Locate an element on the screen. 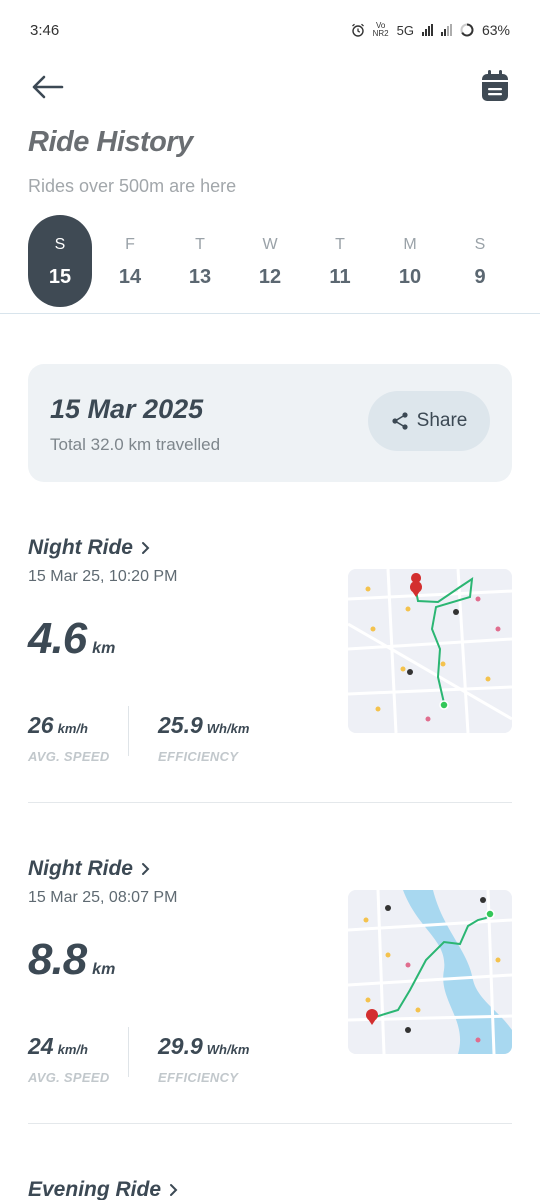 This screenshot has height=1200, width=540. distance-value: 4.6 is located at coordinates (57, 638).